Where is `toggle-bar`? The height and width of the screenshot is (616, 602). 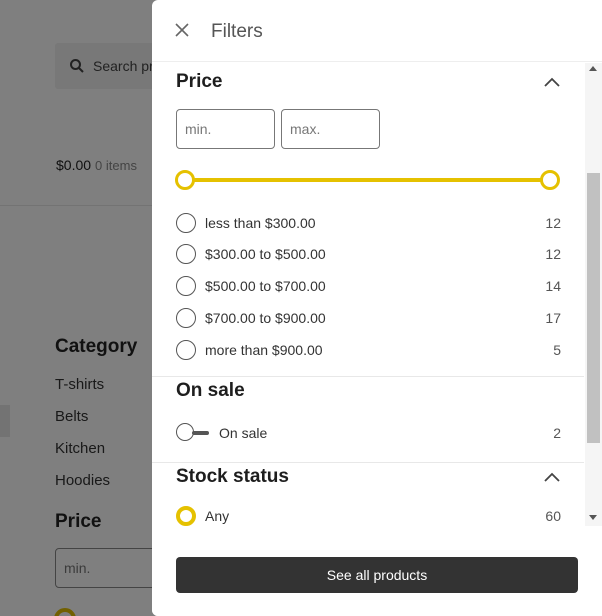 toggle-bar is located at coordinates (200, 433).